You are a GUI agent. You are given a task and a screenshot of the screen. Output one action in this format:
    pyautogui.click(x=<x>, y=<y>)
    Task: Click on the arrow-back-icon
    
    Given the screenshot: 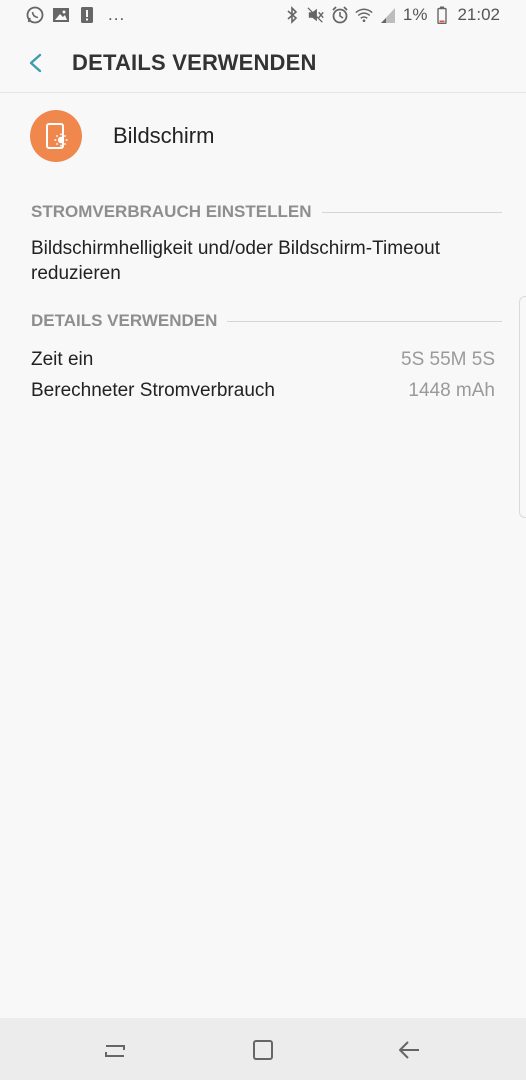 What is the action you would take?
    pyautogui.click(x=409, y=1050)
    